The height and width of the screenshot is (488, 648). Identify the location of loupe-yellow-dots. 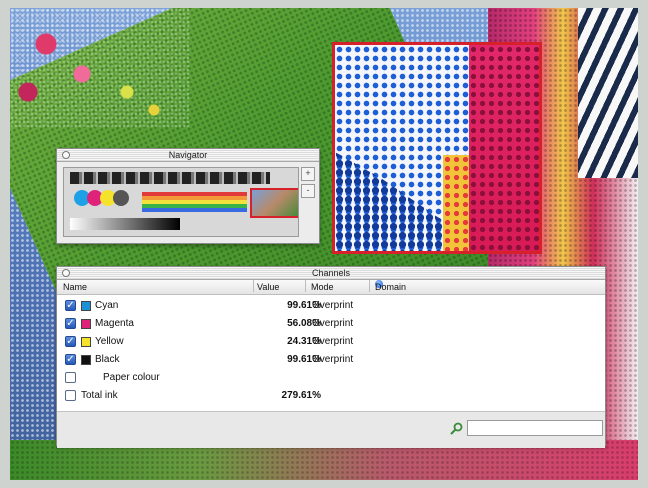
(456, 203).